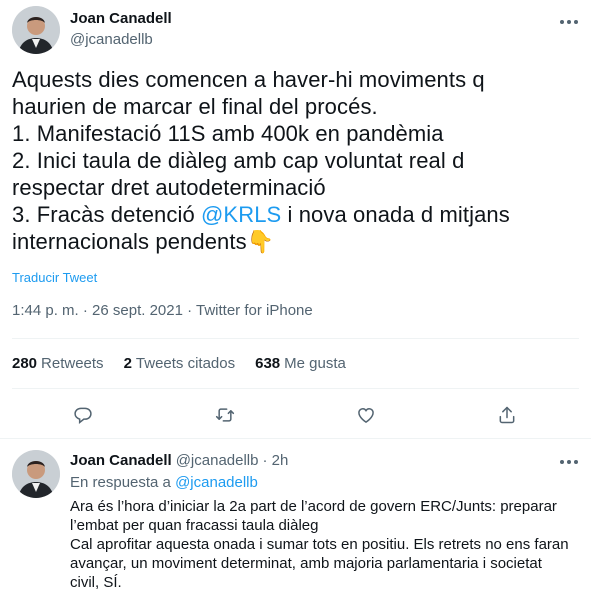 This screenshot has height=600, width=591. I want to click on reply-icon, so click(83, 415).